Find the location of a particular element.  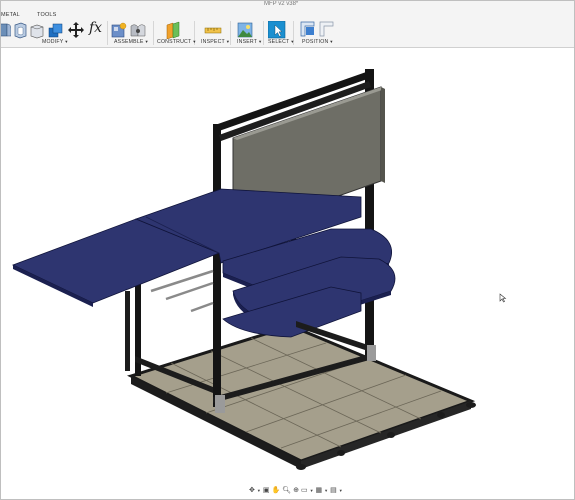

group-insert: INSERT▼ is located at coordinates (249, 42).